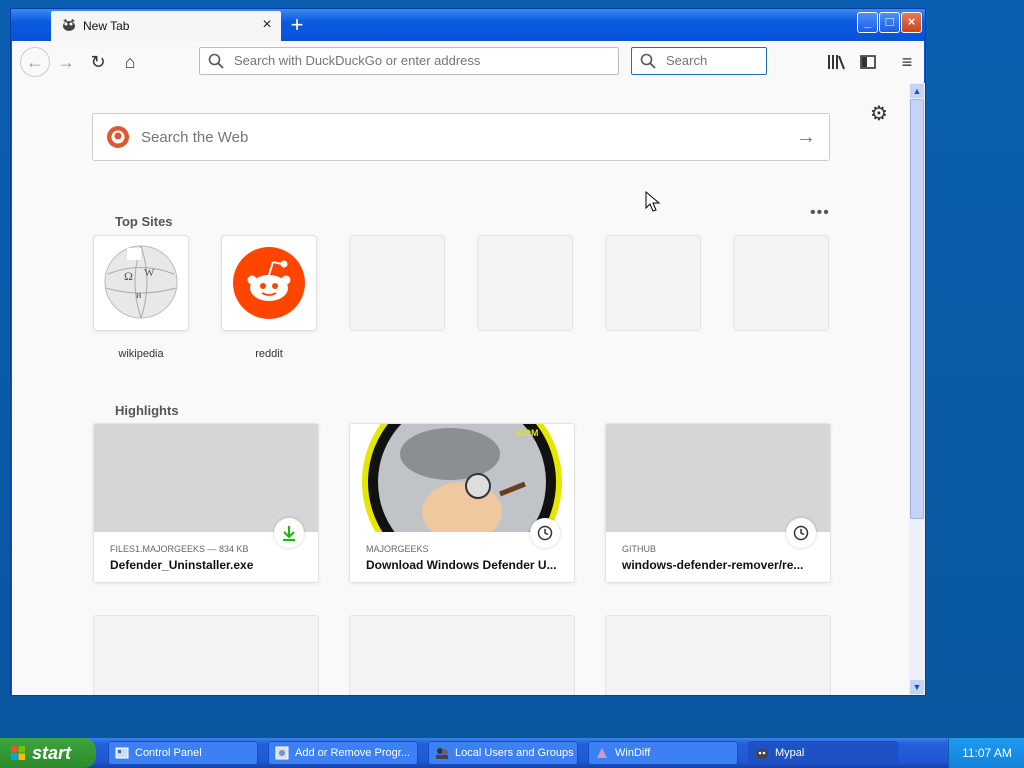 The image size is (1024, 768). Describe the element at coordinates (442, 753) in the screenshot. I see `users-icon` at that location.